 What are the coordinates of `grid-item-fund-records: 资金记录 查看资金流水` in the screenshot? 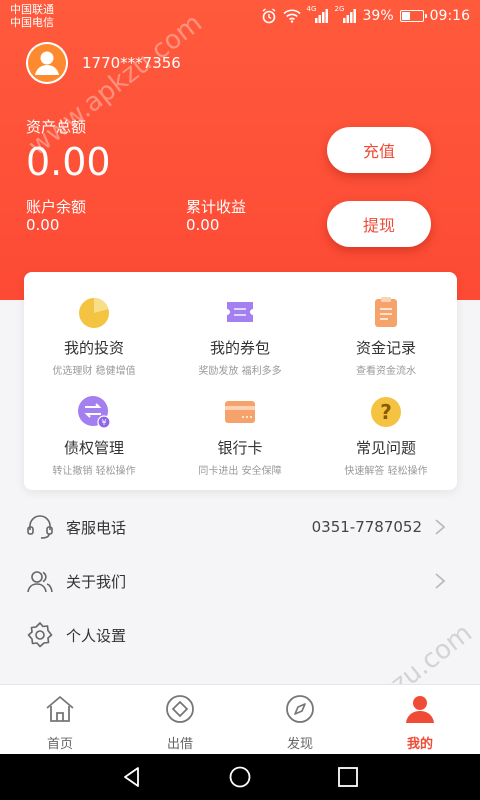 It's located at (386, 335).